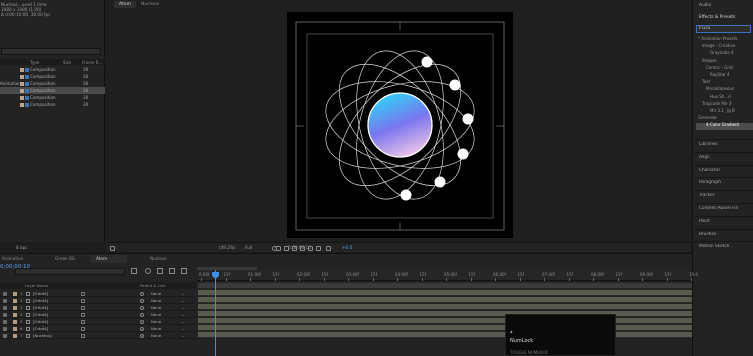 The height and width of the screenshot is (356, 753). What do you see at coordinates (727, 45) in the screenshot?
I see `effects-tree-item: Image - Creative` at bounding box center [727, 45].